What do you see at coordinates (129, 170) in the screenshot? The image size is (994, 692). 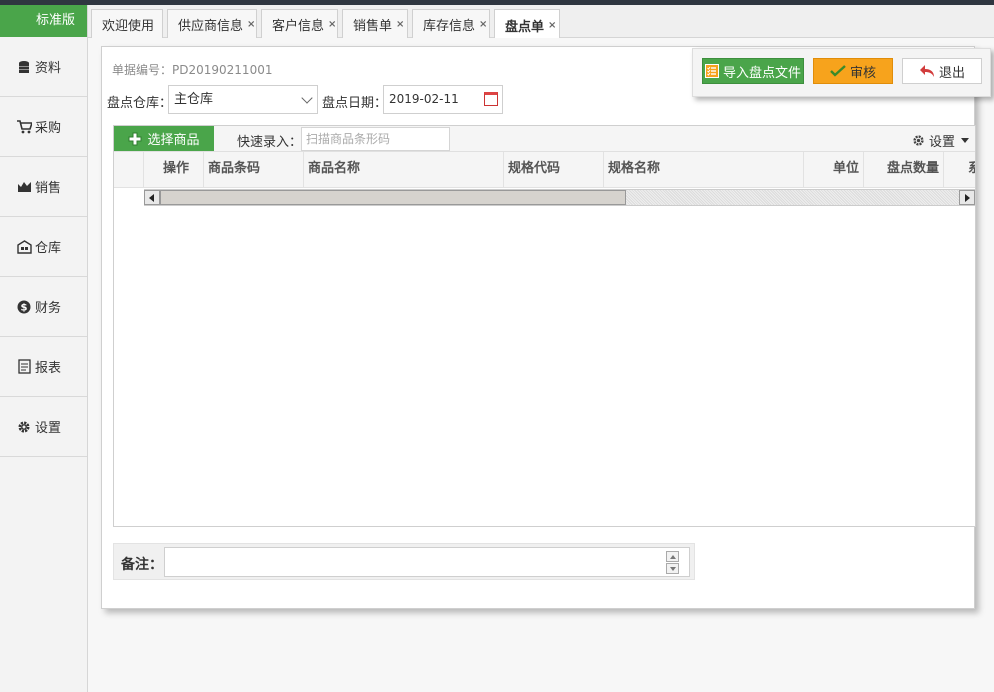 I see `row-number-header` at bounding box center [129, 170].